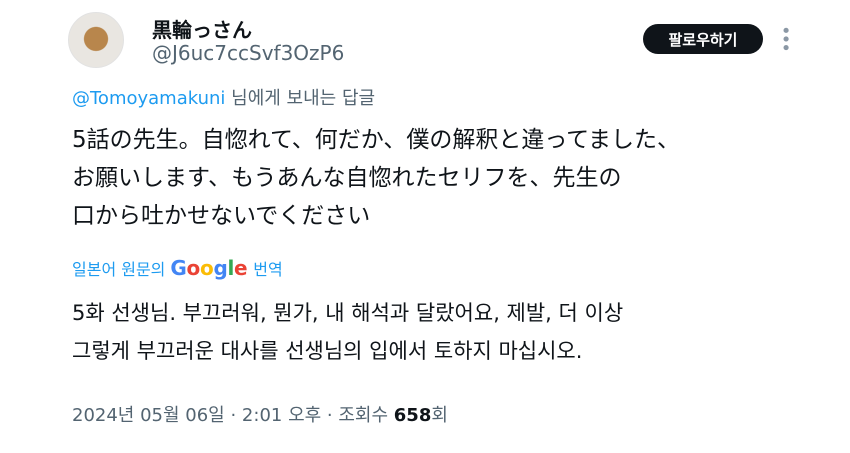 The width and height of the screenshot is (850, 453). What do you see at coordinates (248, 53) in the screenshot?
I see `author-handle: @J6uc7ccSvf3OzP6` at bounding box center [248, 53].